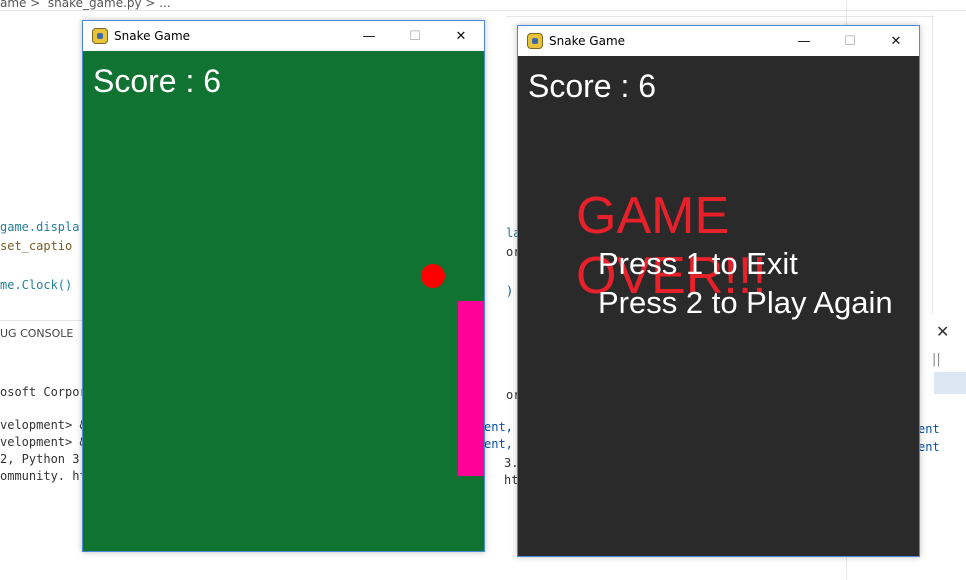  Describe the element at coordinates (40, 227) in the screenshot. I see `code-line: game.displa` at that location.